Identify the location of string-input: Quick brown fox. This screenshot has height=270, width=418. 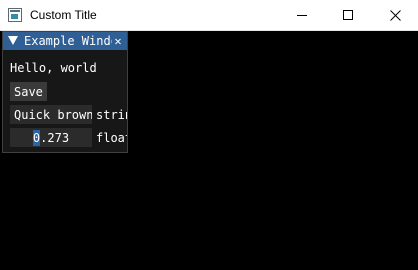
(51, 114).